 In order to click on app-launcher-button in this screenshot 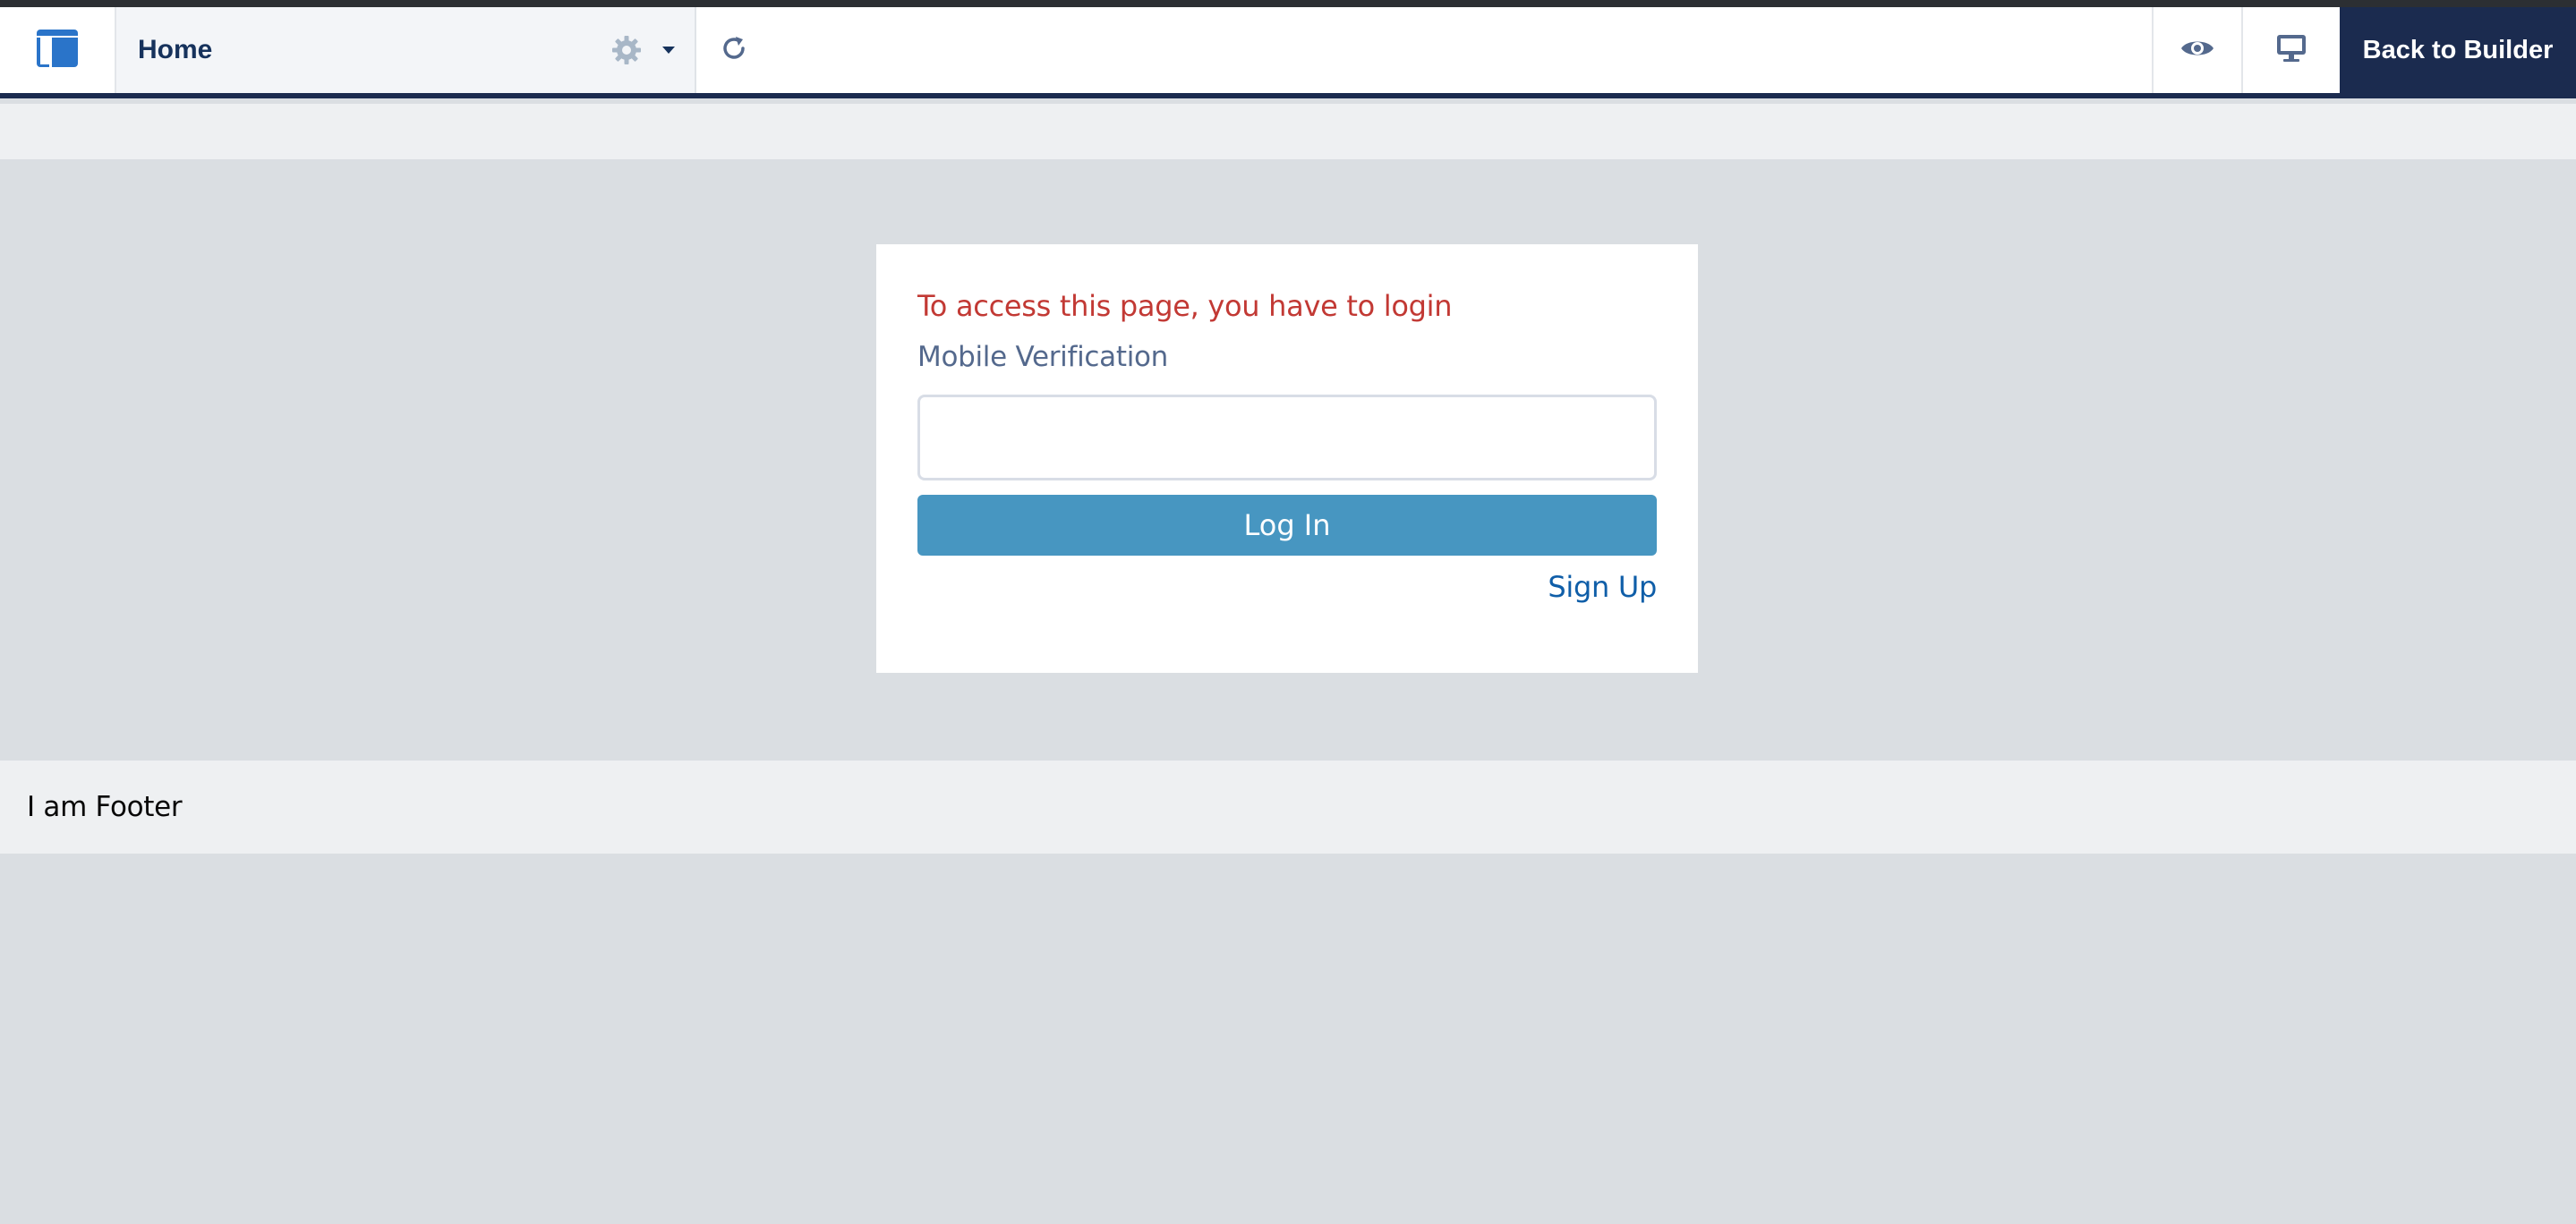, I will do `click(58, 50)`.